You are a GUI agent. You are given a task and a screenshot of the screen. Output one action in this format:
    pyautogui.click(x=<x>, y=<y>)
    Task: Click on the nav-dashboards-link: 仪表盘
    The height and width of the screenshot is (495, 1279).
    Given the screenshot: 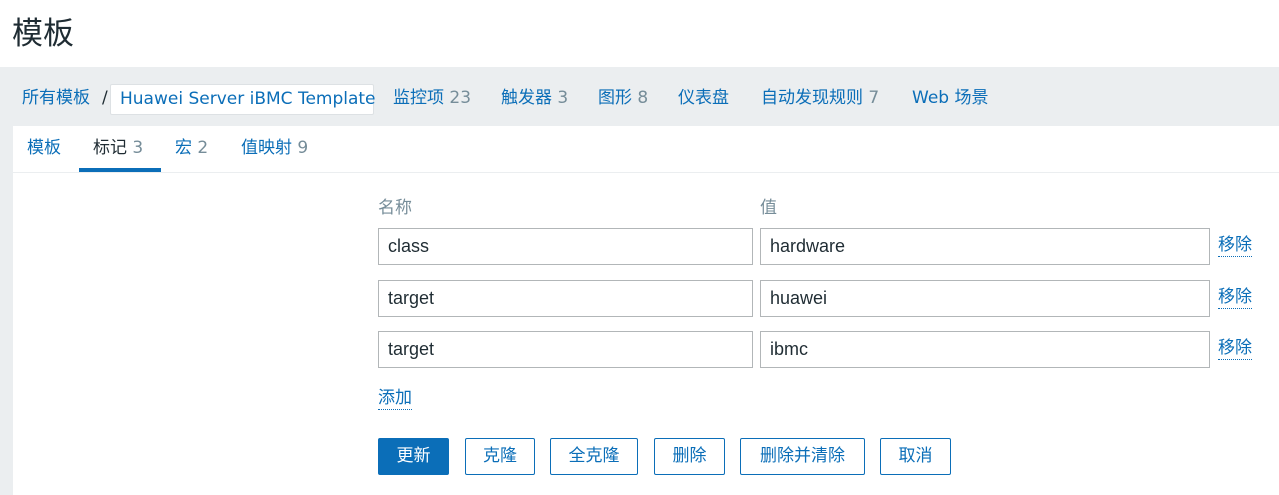 What is the action you would take?
    pyautogui.click(x=703, y=98)
    